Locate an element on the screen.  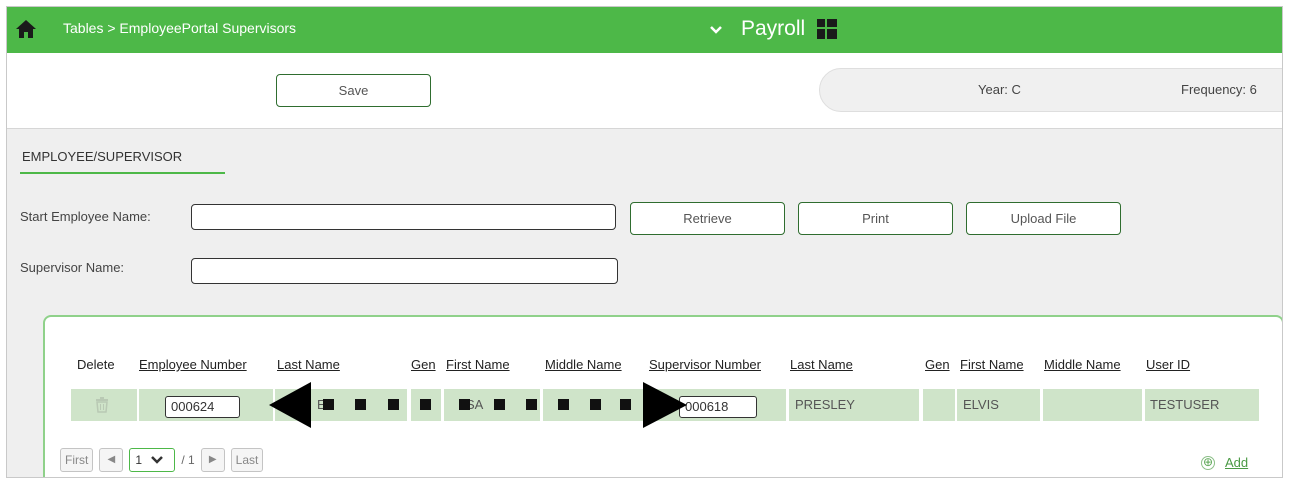
pagination: First ◀ 1 / 1 ▶ Last is located at coordinates (162, 460).